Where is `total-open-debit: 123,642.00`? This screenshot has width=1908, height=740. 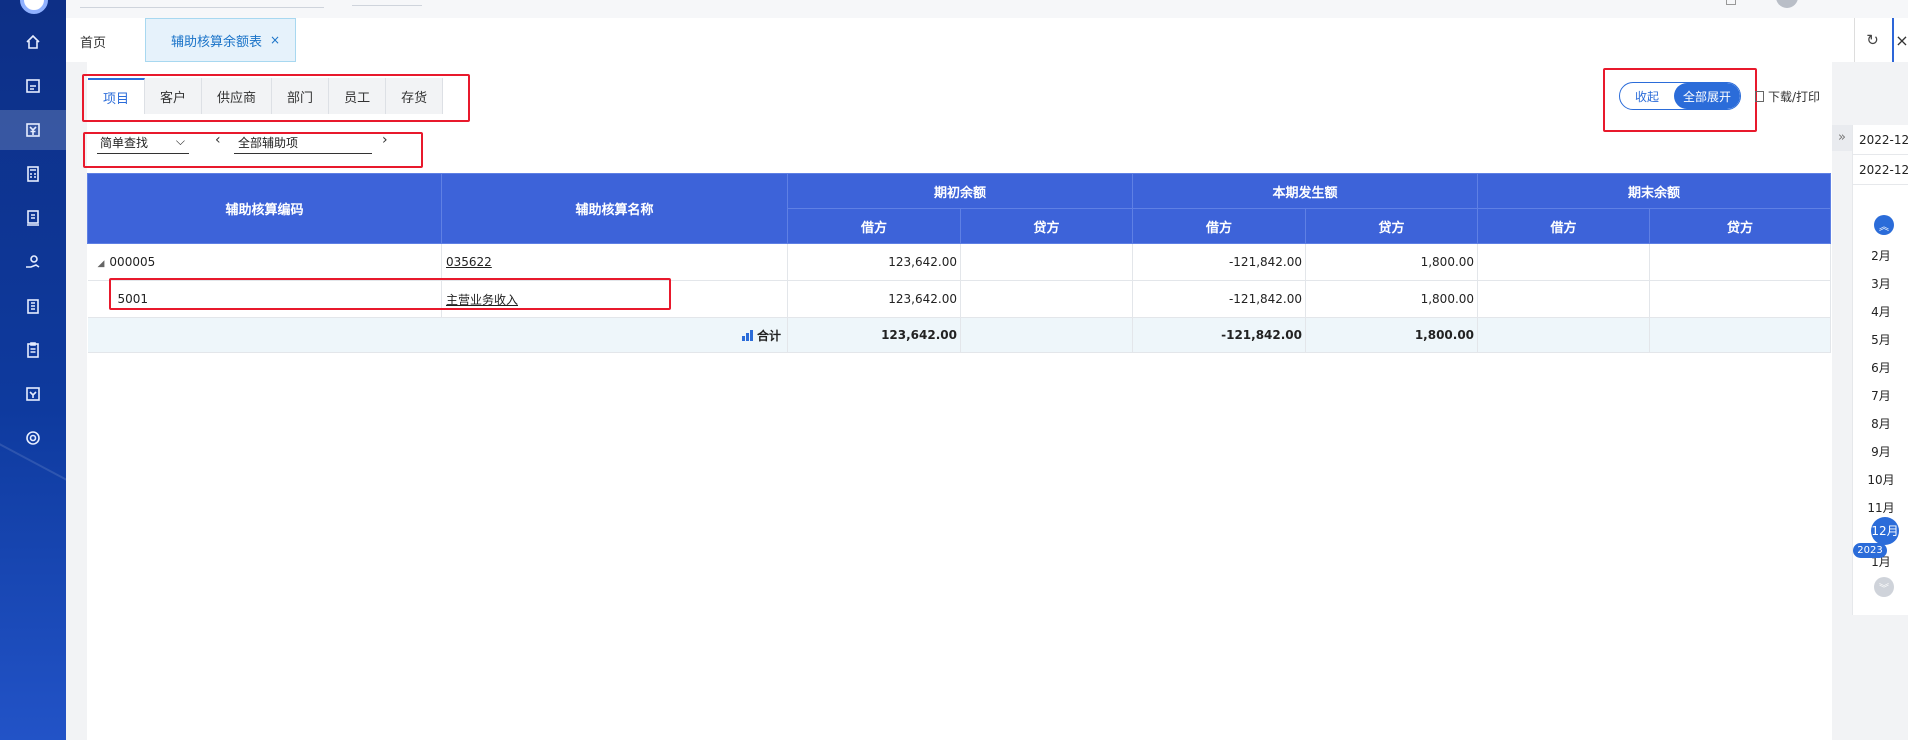 total-open-debit: 123,642.00 is located at coordinates (874, 335).